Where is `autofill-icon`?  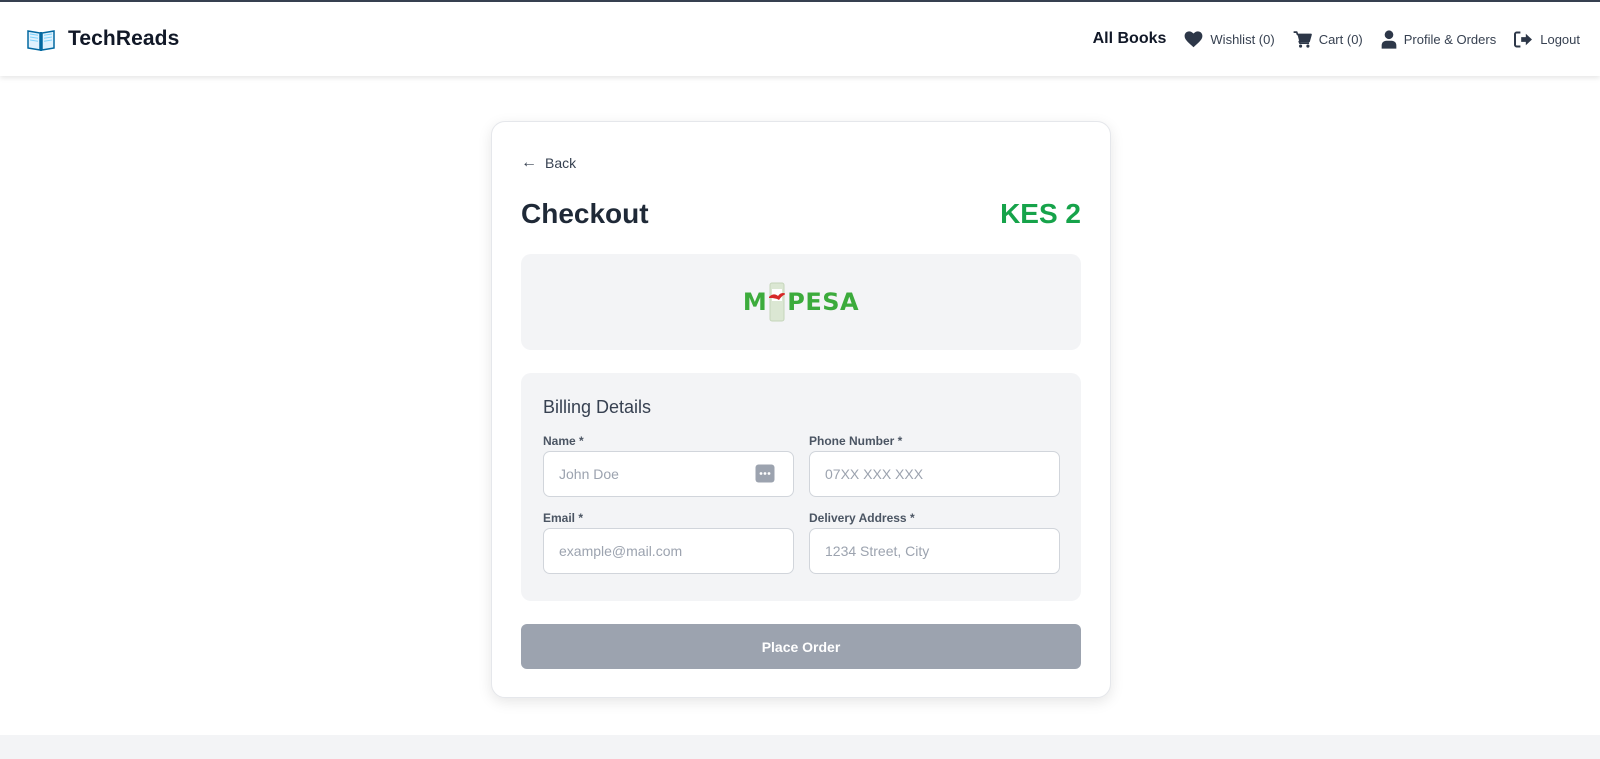
autofill-icon is located at coordinates (765, 473).